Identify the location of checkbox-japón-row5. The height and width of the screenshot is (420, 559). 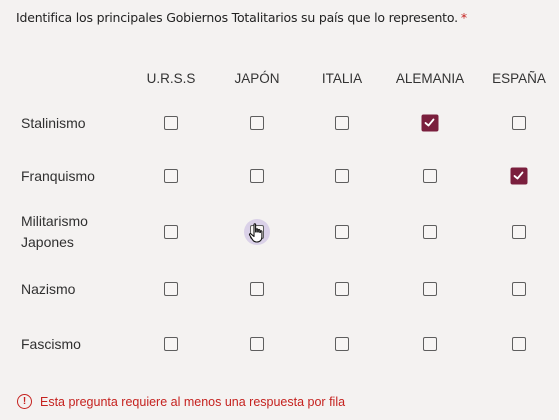
(257, 344).